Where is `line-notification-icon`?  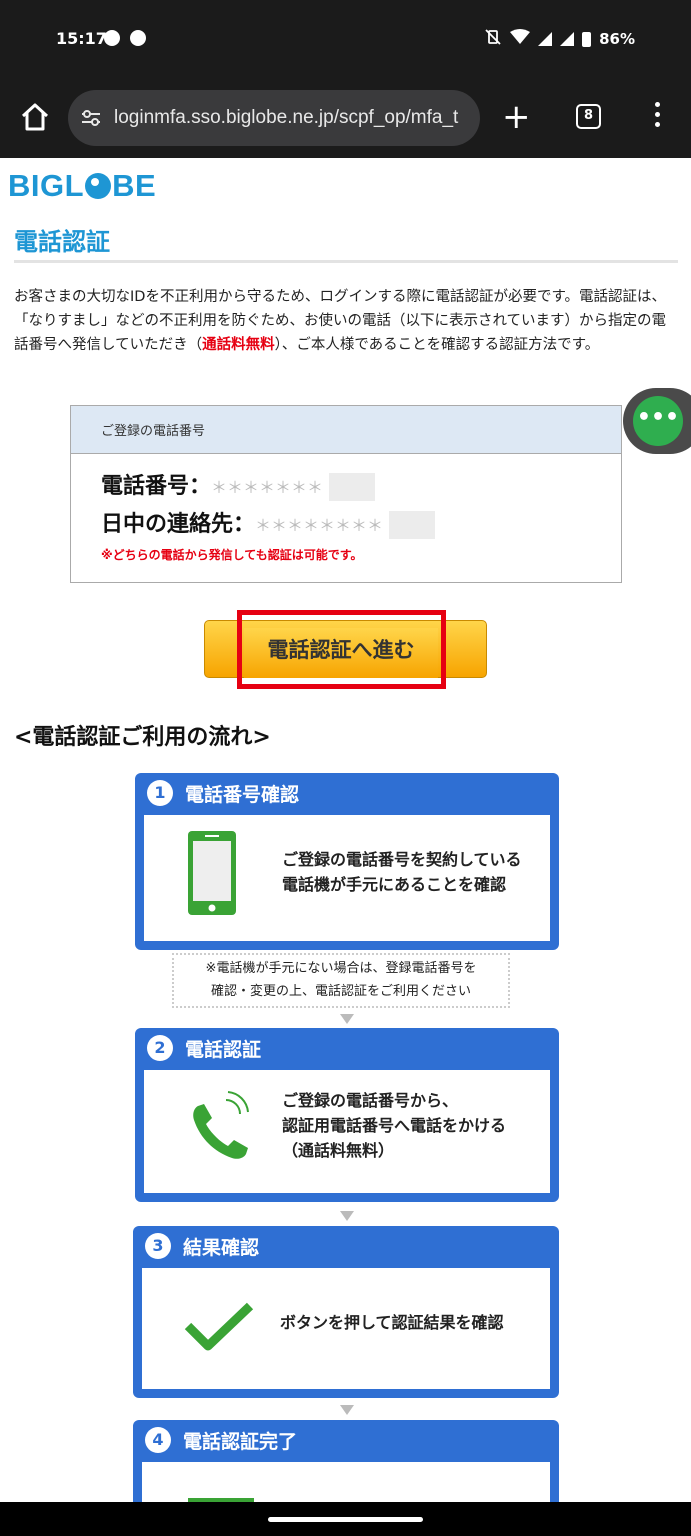
line-notification-icon is located at coordinates (138, 38).